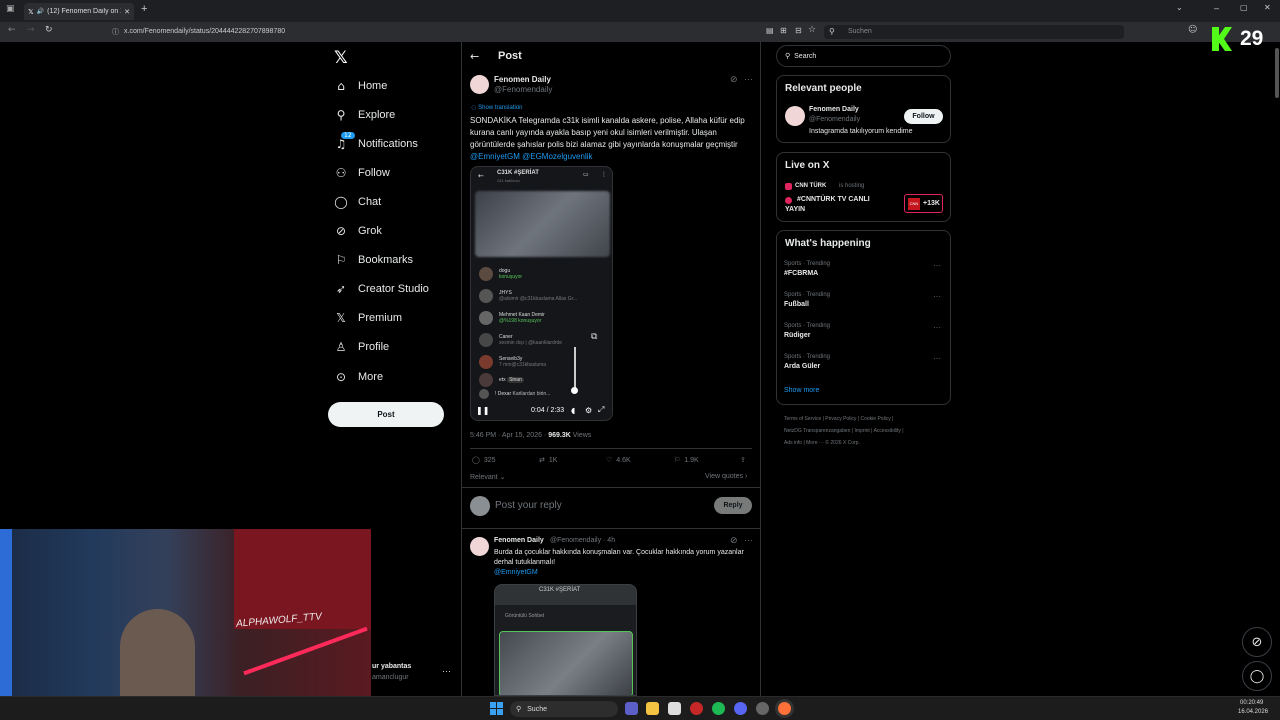  Describe the element at coordinates (812, 30) in the screenshot. I see `favorite-star-icon: ☆` at that location.